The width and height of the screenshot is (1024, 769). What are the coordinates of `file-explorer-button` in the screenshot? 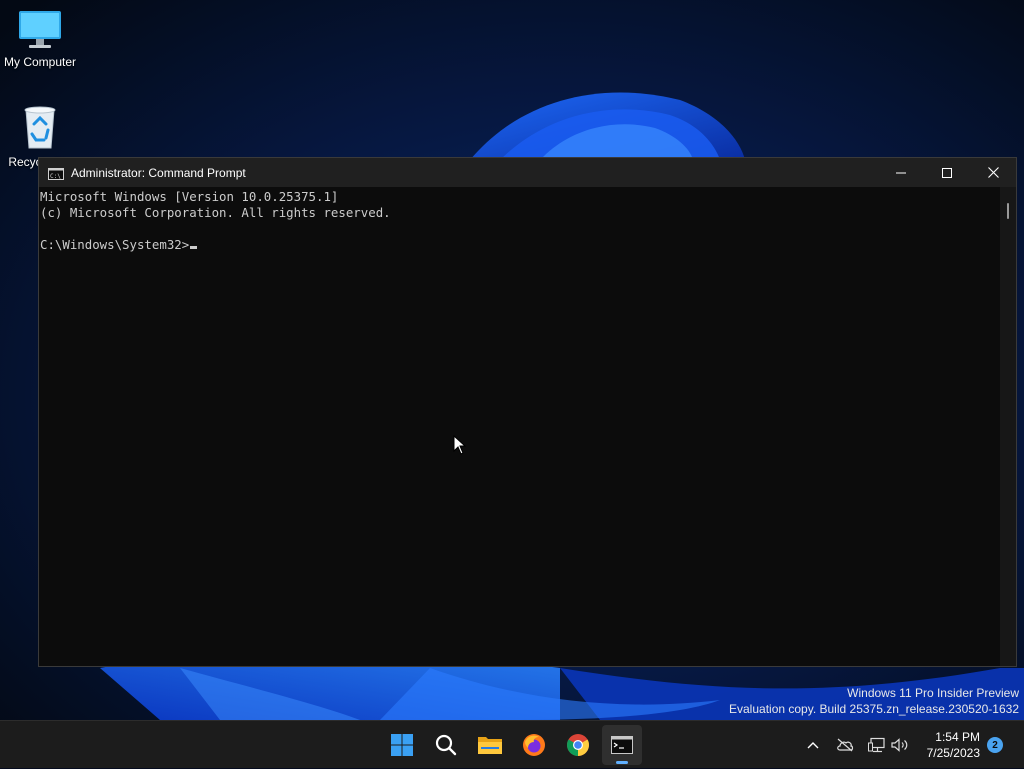 It's located at (490, 745).